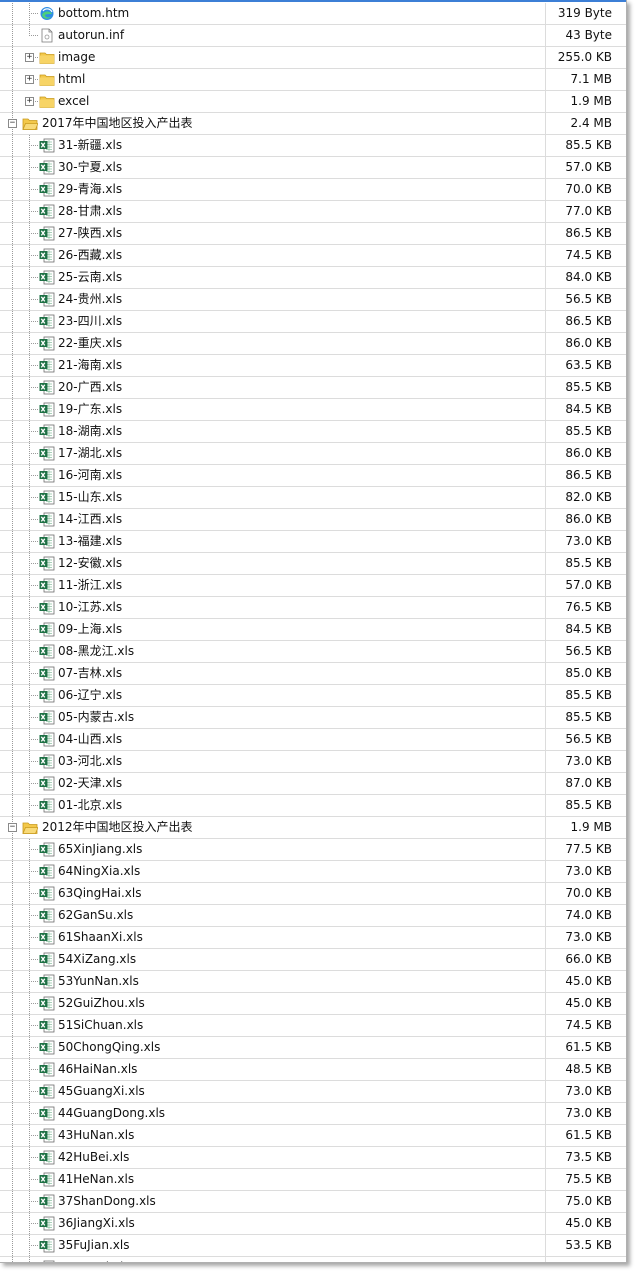 The image size is (635, 1273). Describe the element at coordinates (313, 388) in the screenshot. I see `xls-file-row: 20-广西.xls 85.5 KB` at that location.